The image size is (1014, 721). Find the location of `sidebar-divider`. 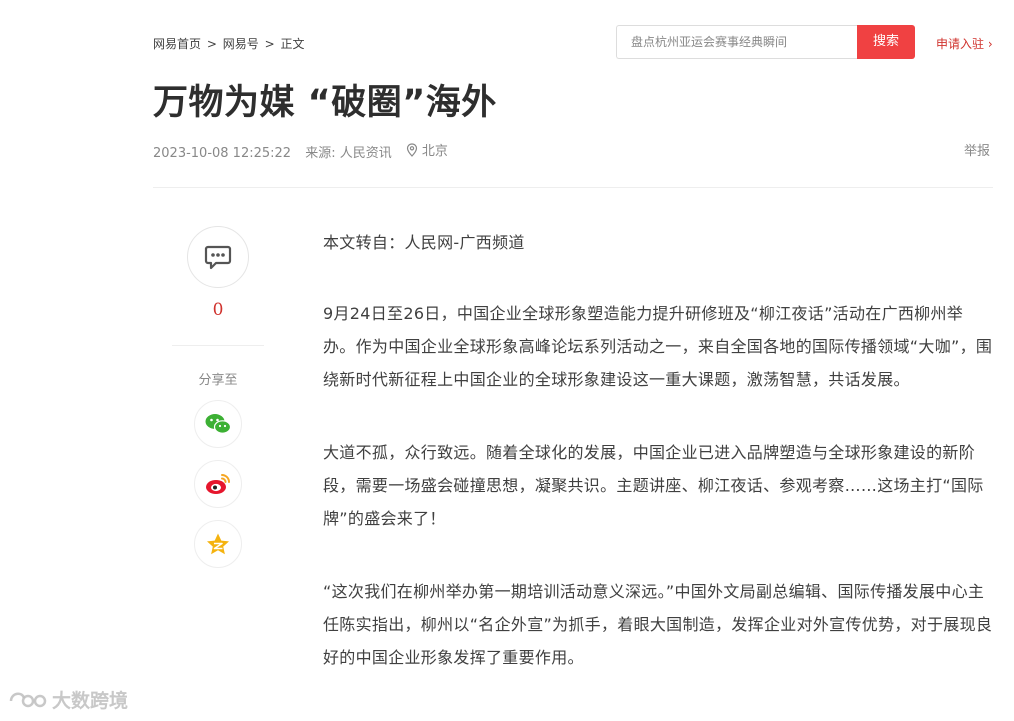

sidebar-divider is located at coordinates (218, 345).